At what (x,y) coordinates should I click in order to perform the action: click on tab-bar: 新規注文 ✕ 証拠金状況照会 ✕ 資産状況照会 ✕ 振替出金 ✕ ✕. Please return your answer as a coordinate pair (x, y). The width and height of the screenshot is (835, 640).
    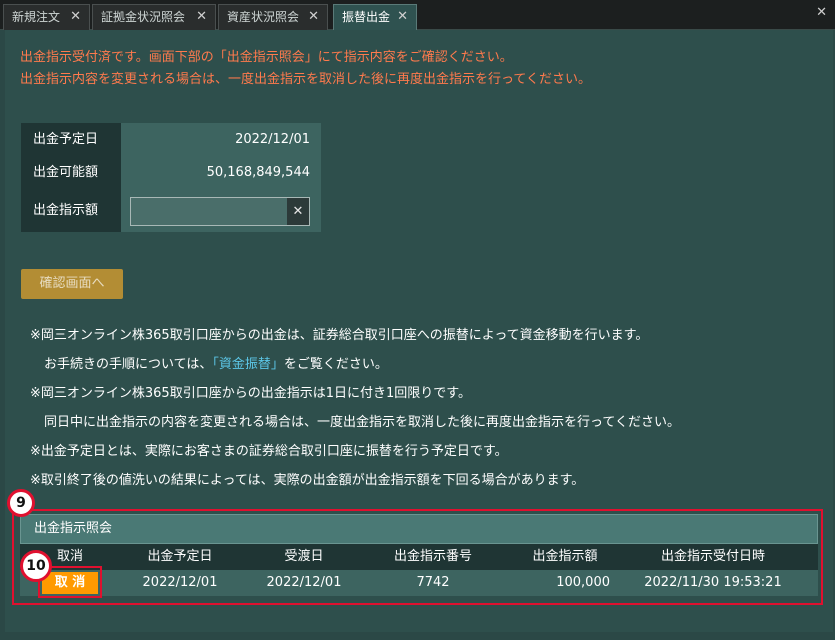
    Looking at the image, I should click on (417, 15).